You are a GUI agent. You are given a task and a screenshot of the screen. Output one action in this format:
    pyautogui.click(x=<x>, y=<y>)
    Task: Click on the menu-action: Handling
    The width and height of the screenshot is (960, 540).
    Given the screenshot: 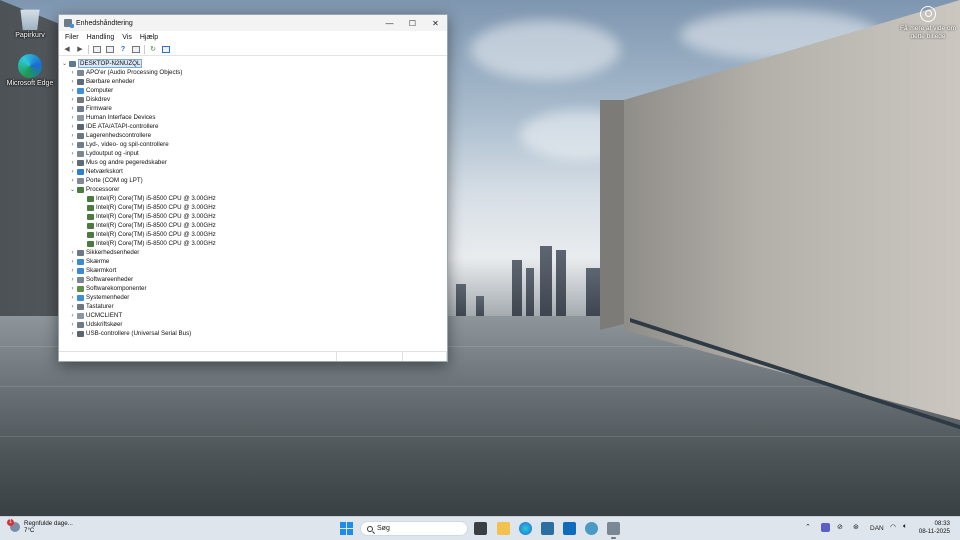 What is the action you would take?
    pyautogui.click(x=101, y=37)
    